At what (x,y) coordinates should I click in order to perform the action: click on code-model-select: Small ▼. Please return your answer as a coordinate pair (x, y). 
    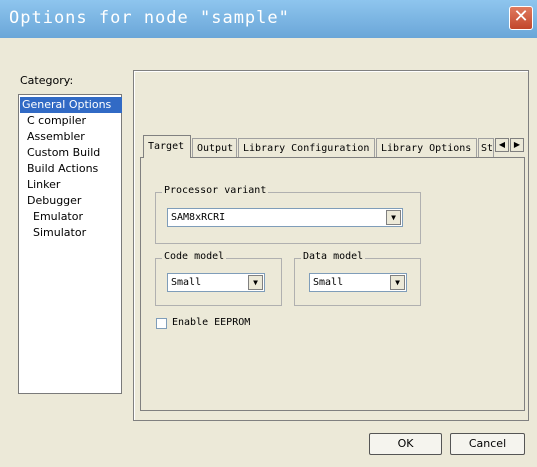
    Looking at the image, I should click on (216, 282).